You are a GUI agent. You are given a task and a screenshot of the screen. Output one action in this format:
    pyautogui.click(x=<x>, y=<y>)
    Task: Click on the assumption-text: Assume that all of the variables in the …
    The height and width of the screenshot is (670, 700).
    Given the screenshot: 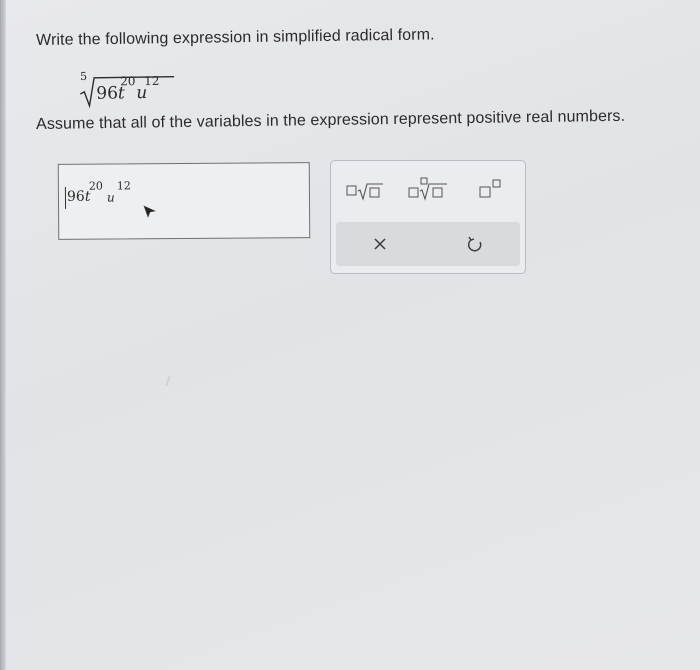 What is the action you would take?
    pyautogui.click(x=331, y=120)
    